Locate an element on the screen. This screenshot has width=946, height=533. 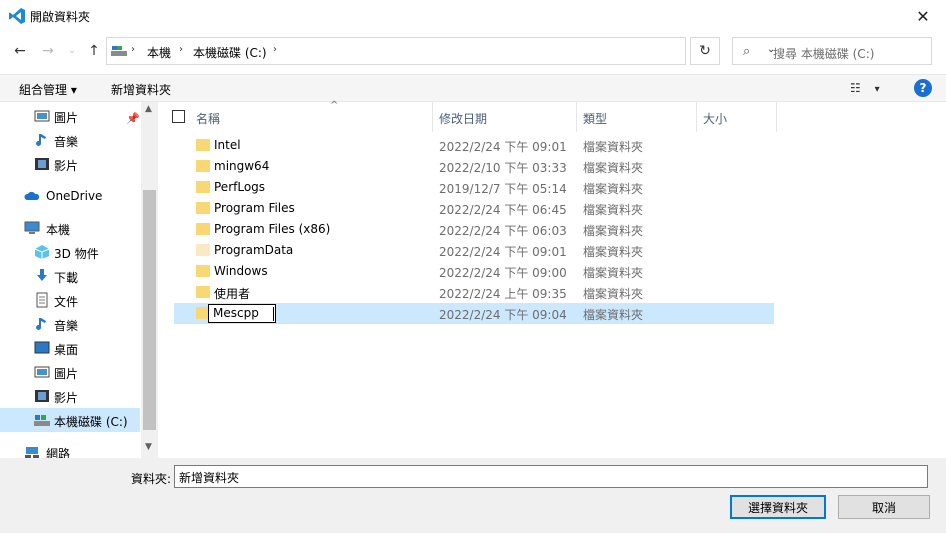
forward-arrow-icon: → is located at coordinates (48, 51).